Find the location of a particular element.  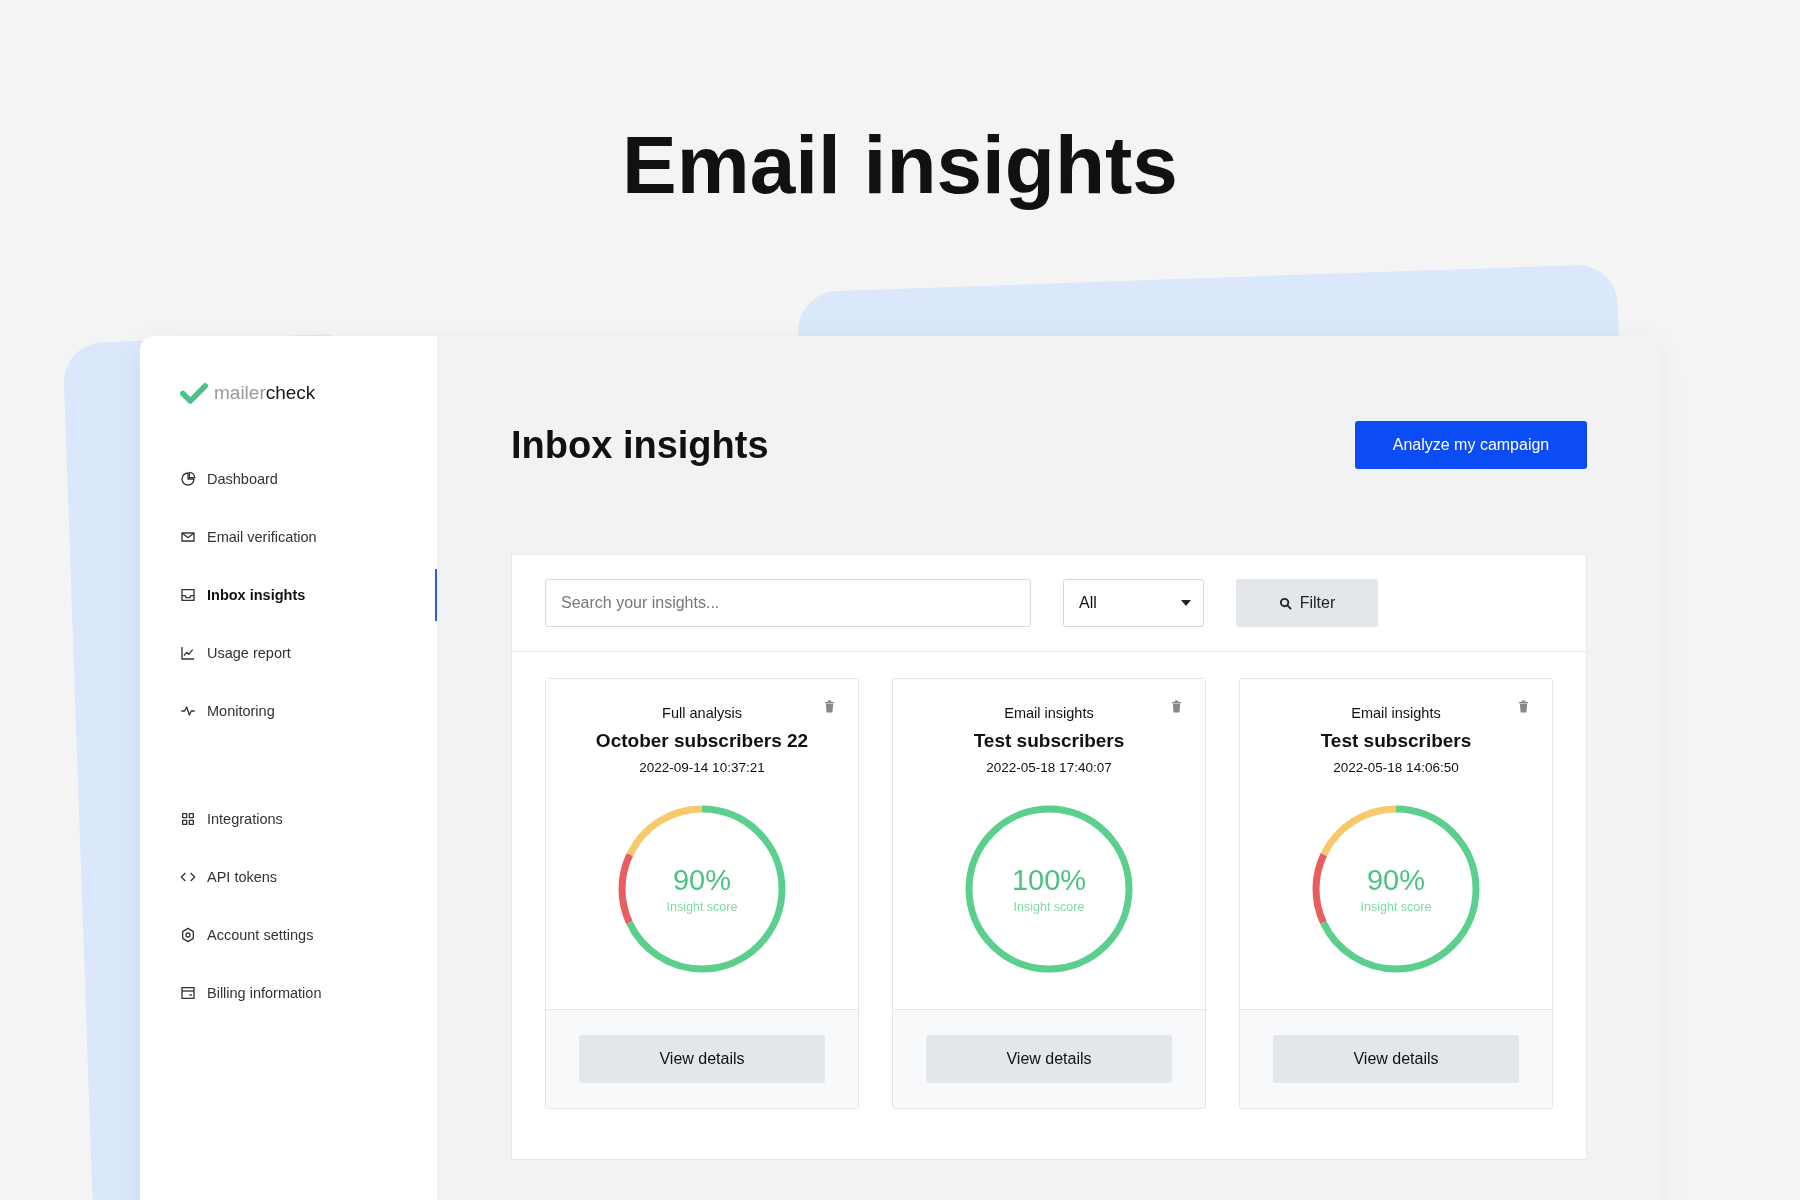

analysis-type: Full analysis is located at coordinates (702, 713).